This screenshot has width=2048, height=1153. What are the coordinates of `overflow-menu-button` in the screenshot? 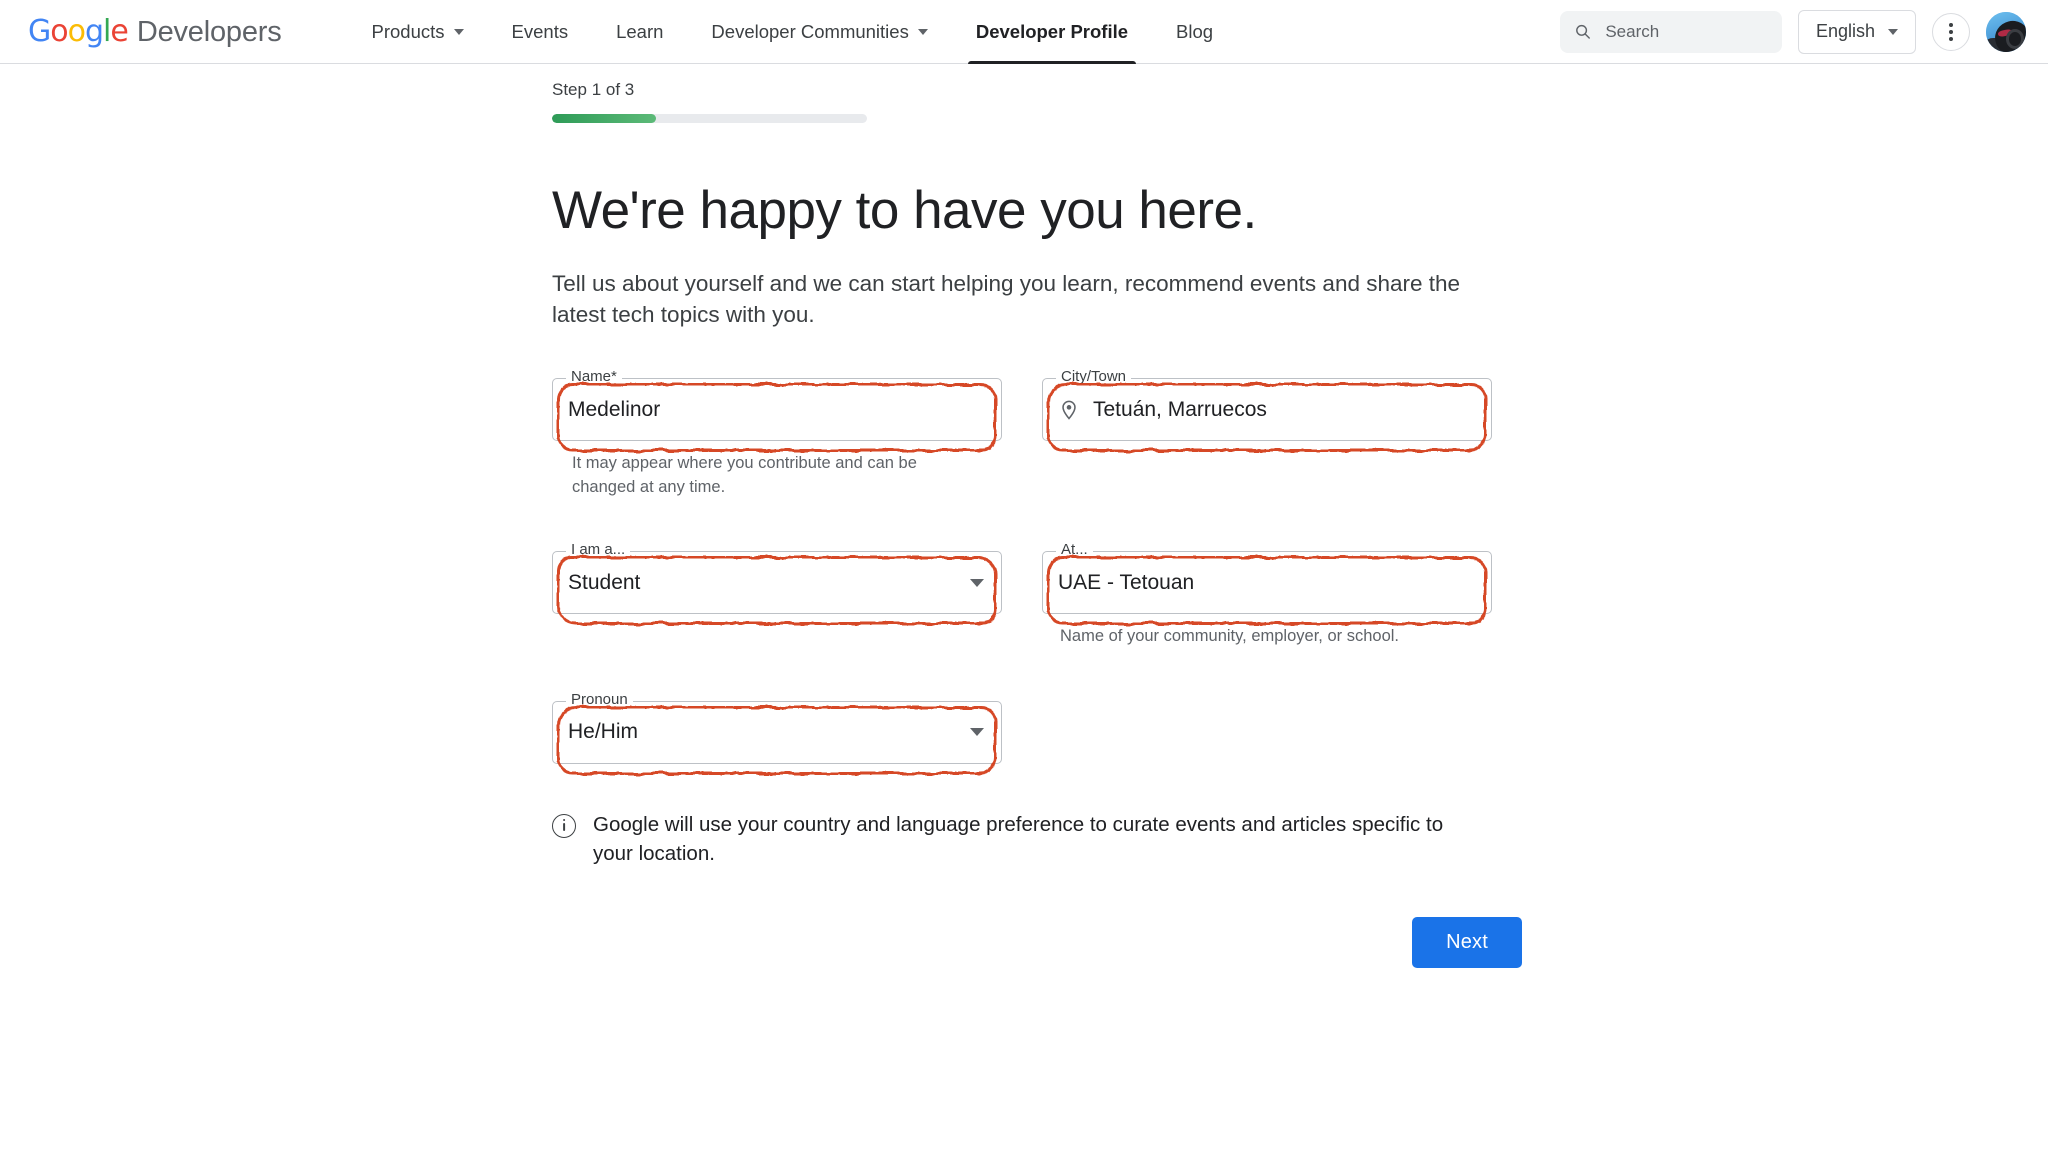 It's located at (1951, 31).